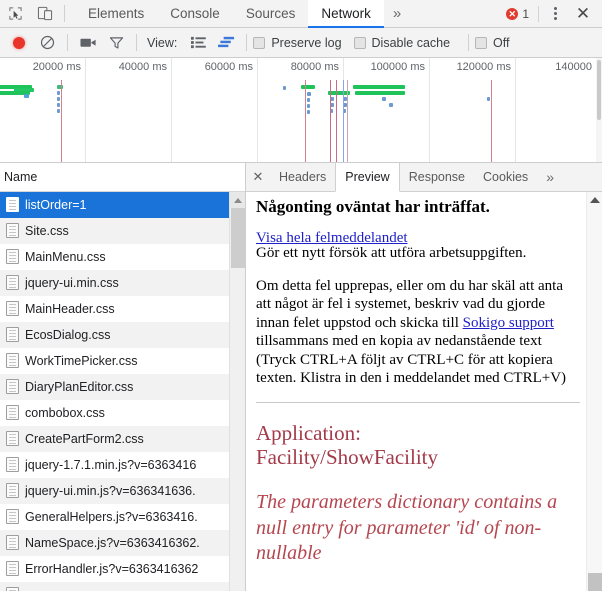 The image size is (602, 593). Describe the element at coordinates (550, 177) in the screenshot. I see `more-detail-tabs-button: »` at that location.